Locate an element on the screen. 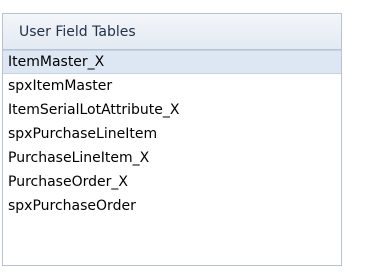 The width and height of the screenshot is (366, 273). list-item-label: spxPurchaseOrder is located at coordinates (72, 206).